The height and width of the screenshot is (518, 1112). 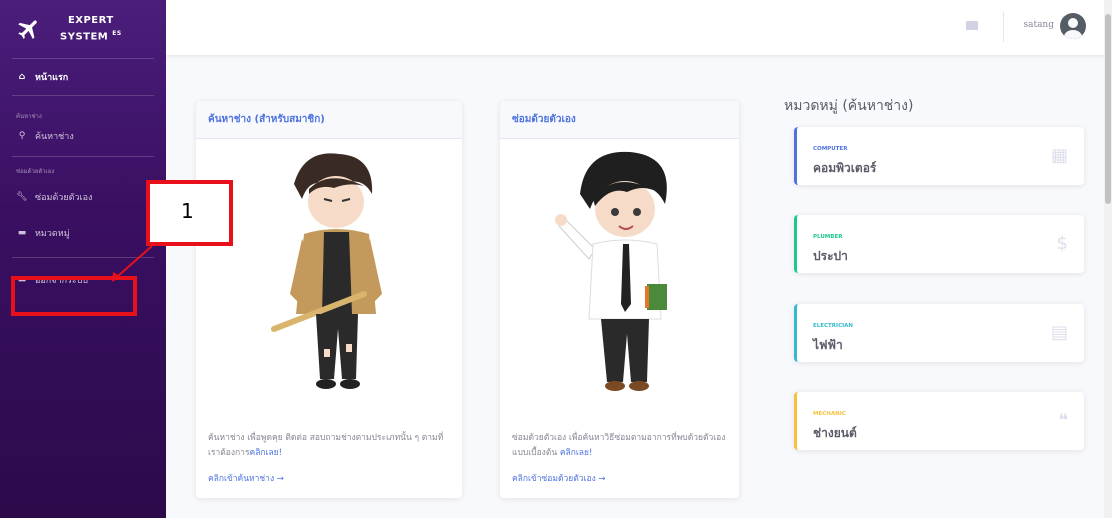 What do you see at coordinates (972, 25) in the screenshot?
I see `mail-icon` at bounding box center [972, 25].